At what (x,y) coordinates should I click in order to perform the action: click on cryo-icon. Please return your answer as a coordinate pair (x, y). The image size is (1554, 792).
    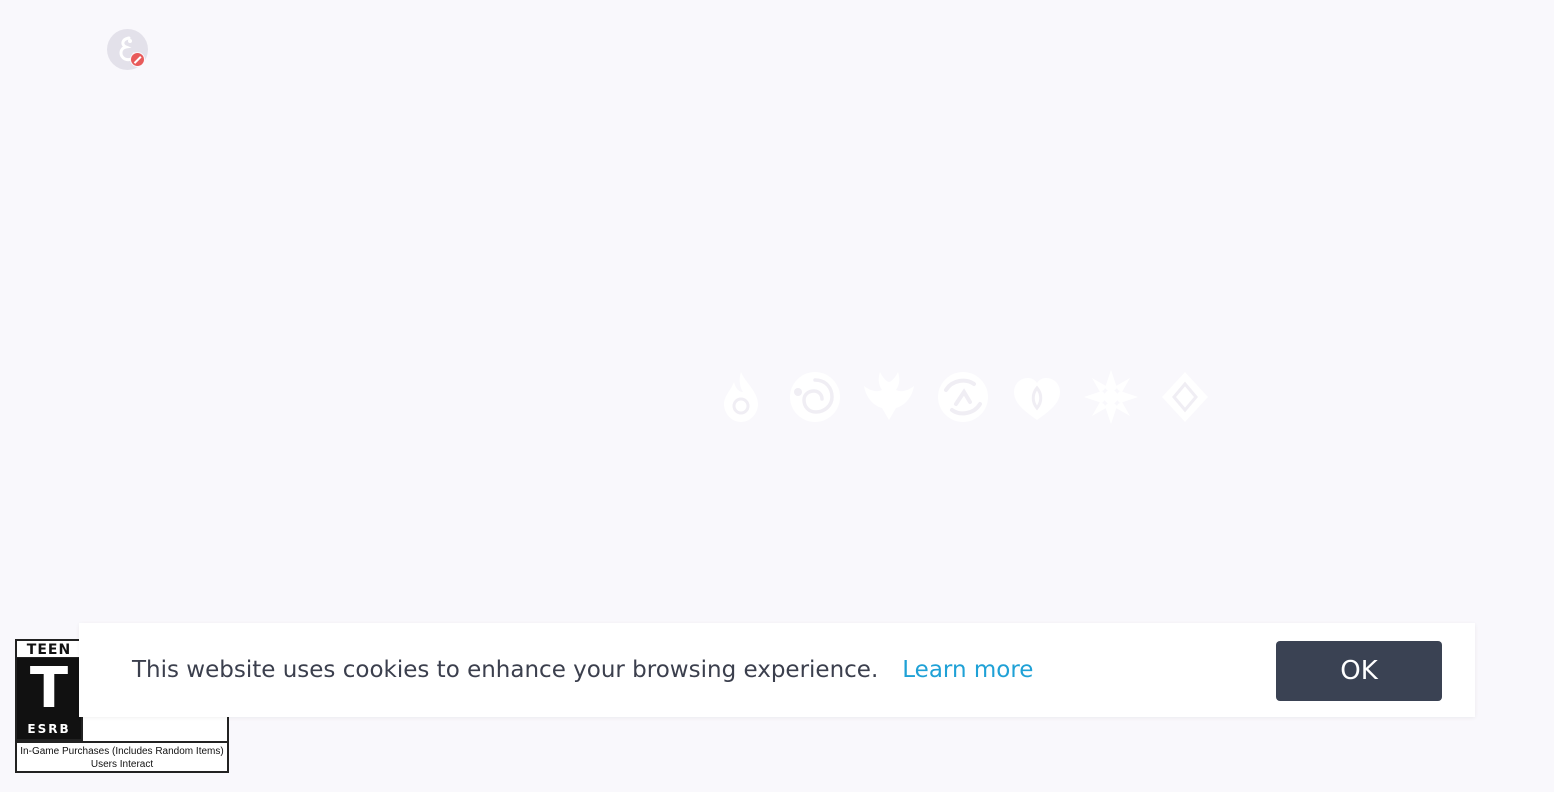
    Looking at the image, I should click on (1111, 397).